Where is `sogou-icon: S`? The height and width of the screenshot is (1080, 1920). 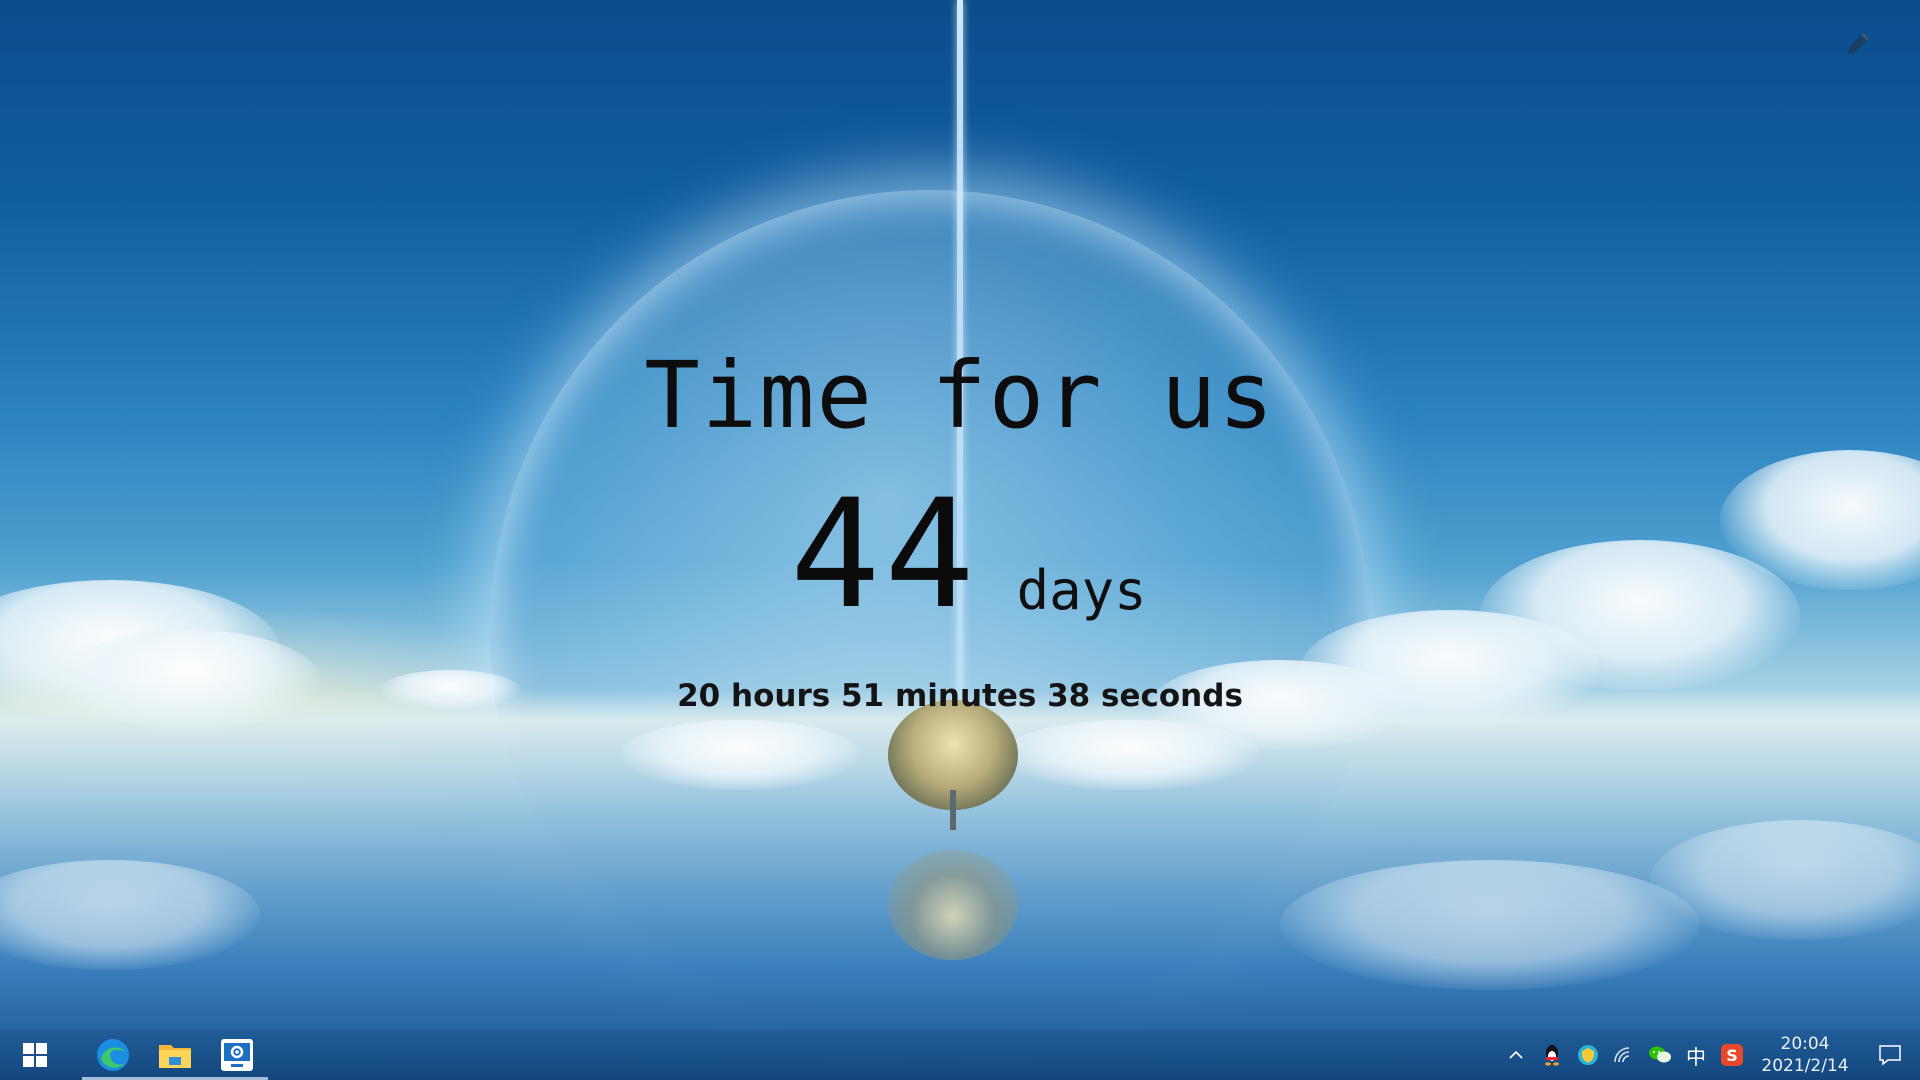
sogou-icon: S is located at coordinates (1732, 1055).